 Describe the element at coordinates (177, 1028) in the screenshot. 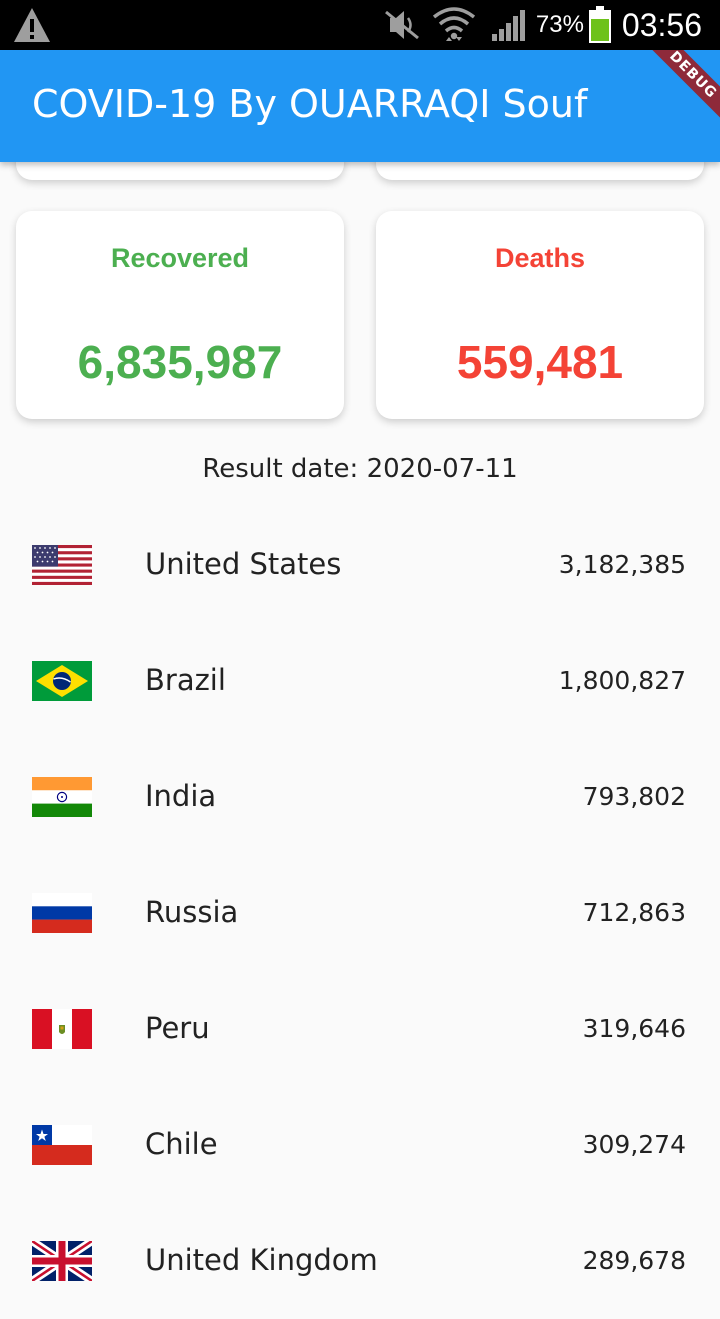

I see `country-name: Peru` at that location.